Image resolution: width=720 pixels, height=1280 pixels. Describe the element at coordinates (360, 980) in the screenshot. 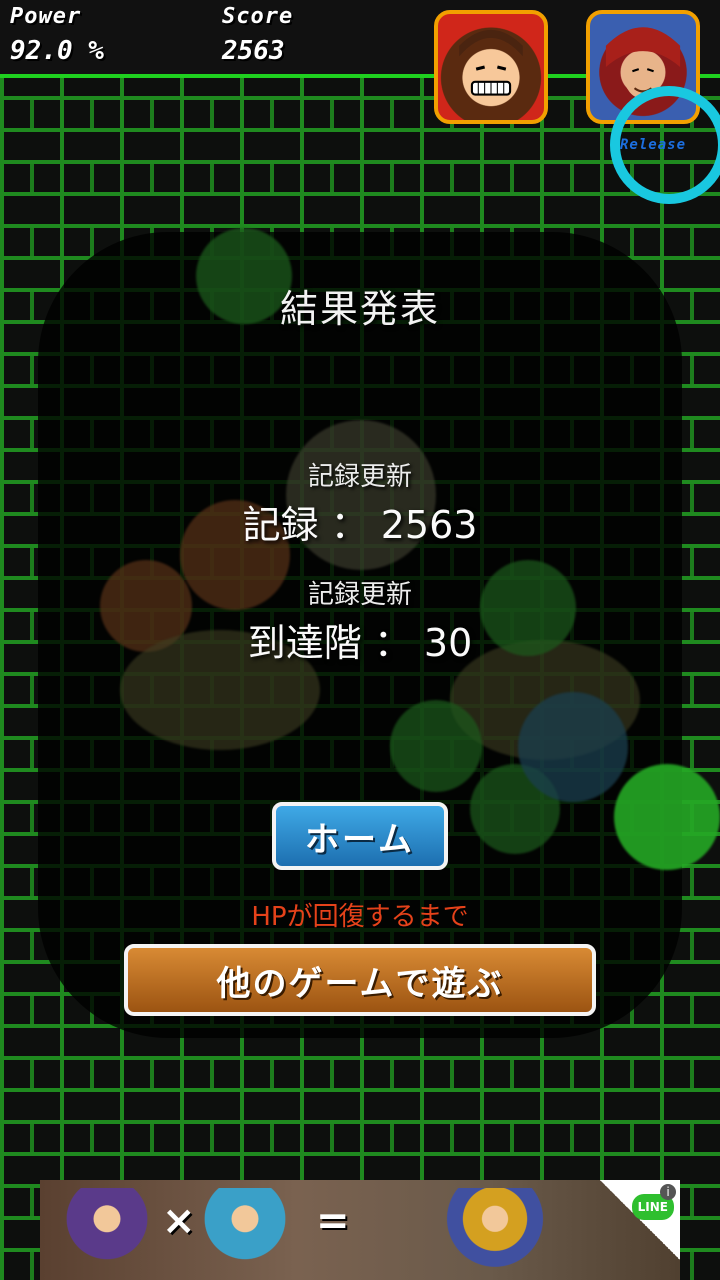

I see `play-other-games-button: 他のゲームで遊ぶ` at that location.